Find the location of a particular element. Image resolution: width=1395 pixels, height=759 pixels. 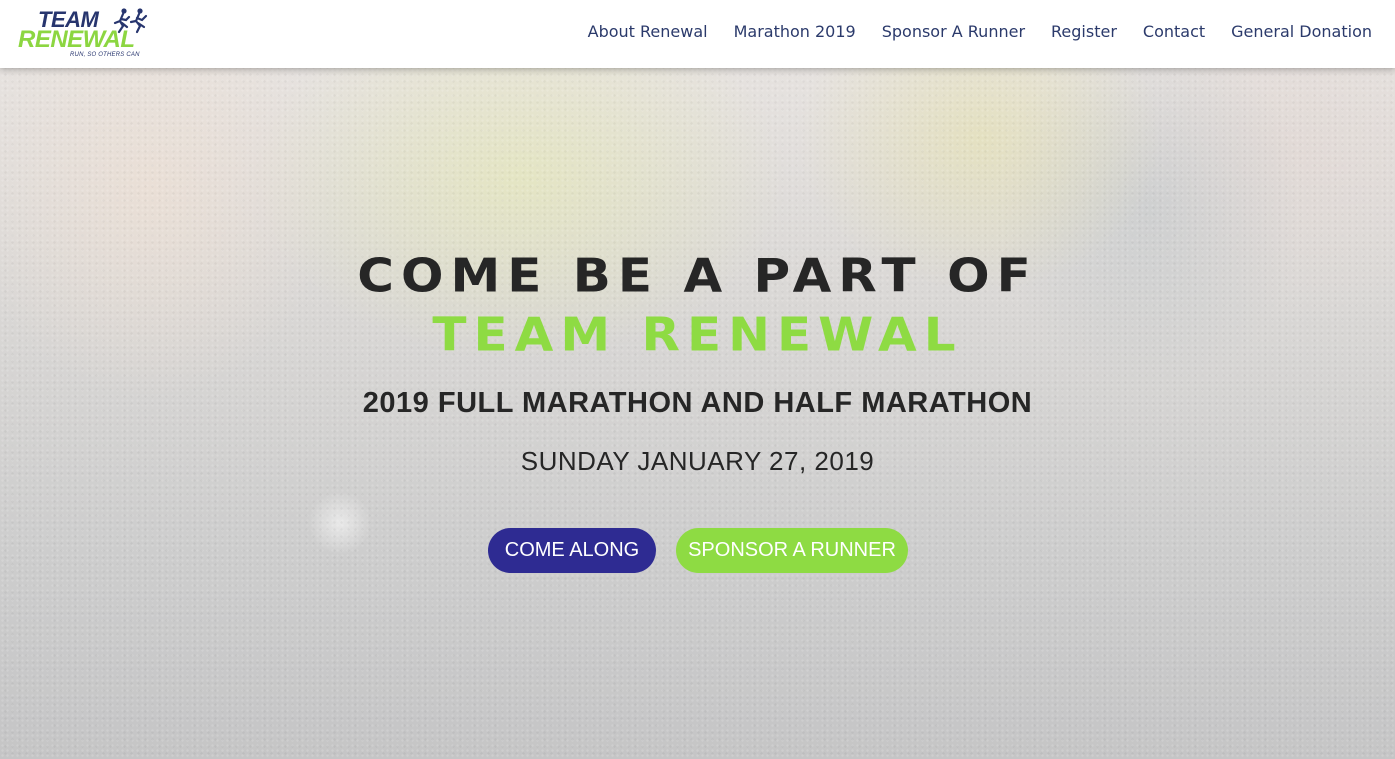

nav-contact: Contact is located at coordinates (1174, 32).